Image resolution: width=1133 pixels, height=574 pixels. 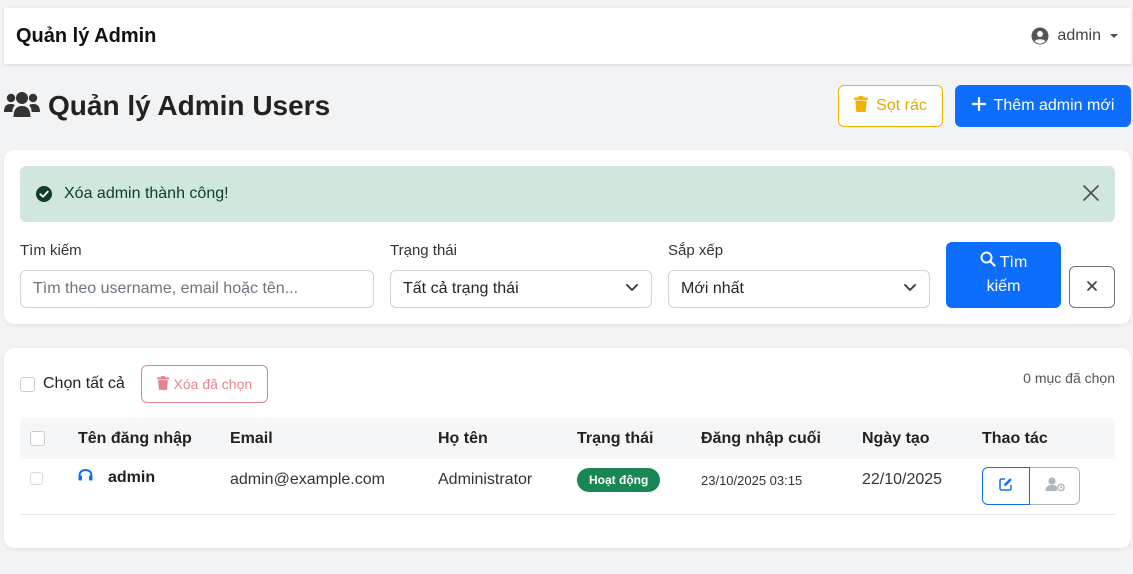 What do you see at coordinates (84, 384) in the screenshot?
I see `select-all-label: Chọn tất cả` at bounding box center [84, 384].